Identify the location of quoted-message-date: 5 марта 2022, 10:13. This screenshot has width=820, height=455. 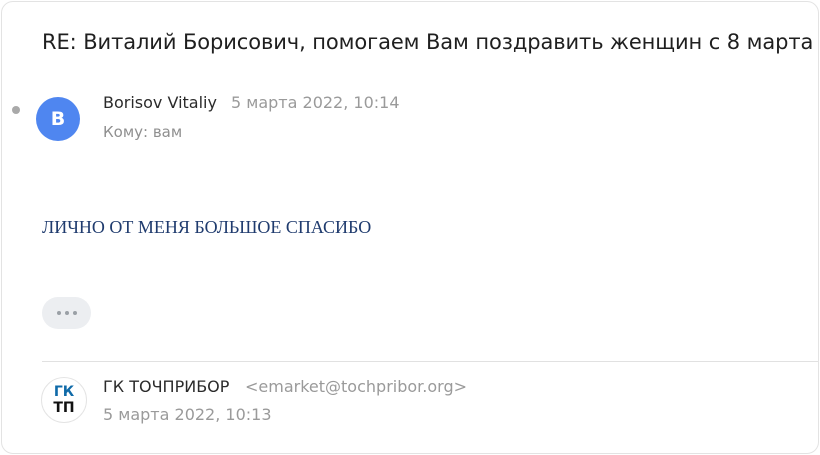
(187, 414).